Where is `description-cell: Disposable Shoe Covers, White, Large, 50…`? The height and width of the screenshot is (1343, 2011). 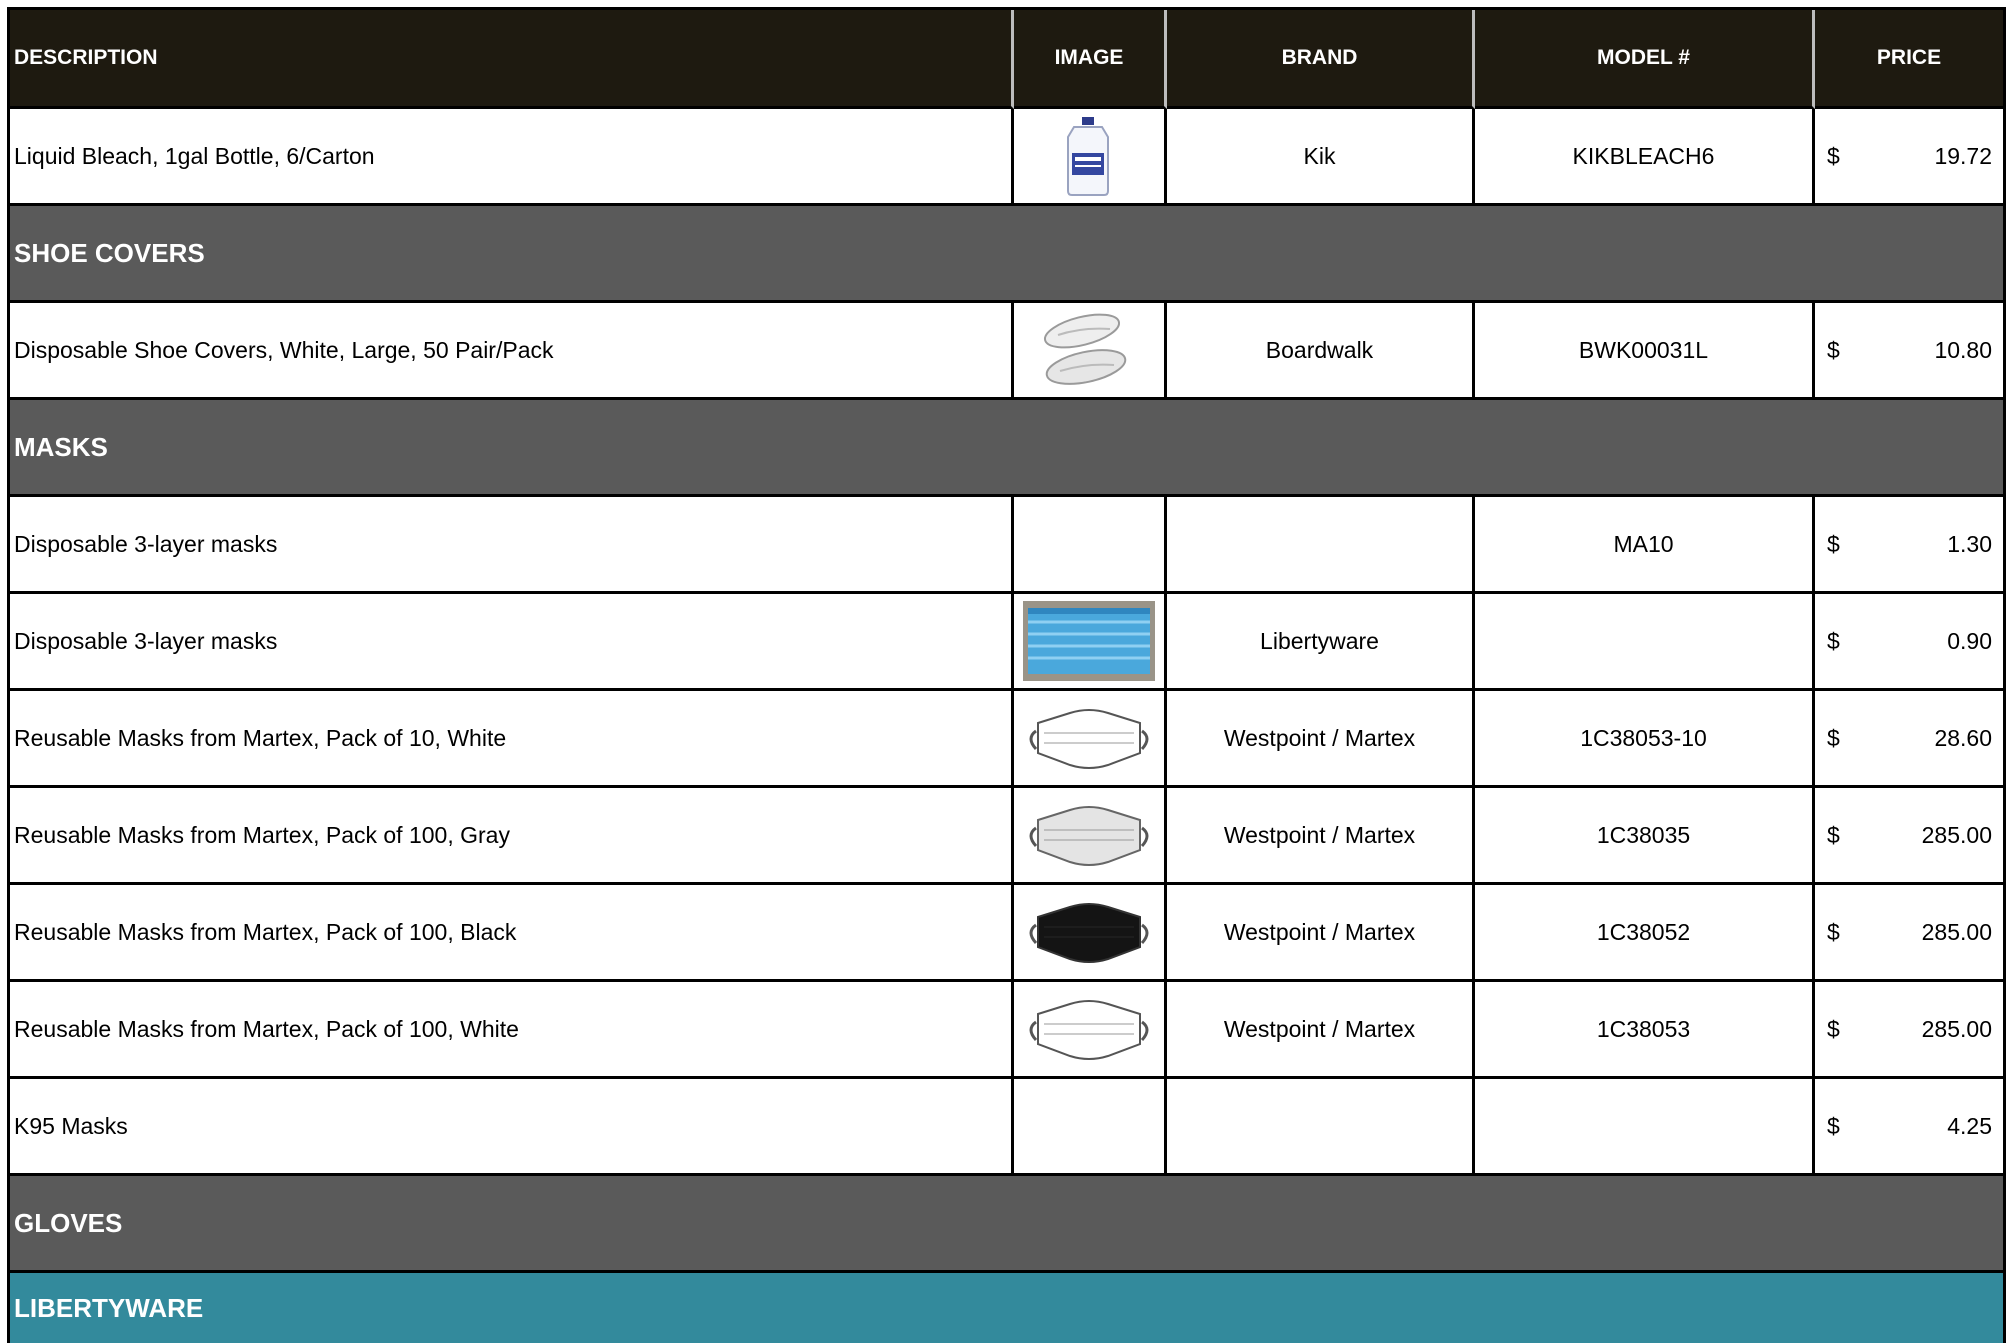 description-cell: Disposable Shoe Covers, White, Large, 50… is located at coordinates (510, 351).